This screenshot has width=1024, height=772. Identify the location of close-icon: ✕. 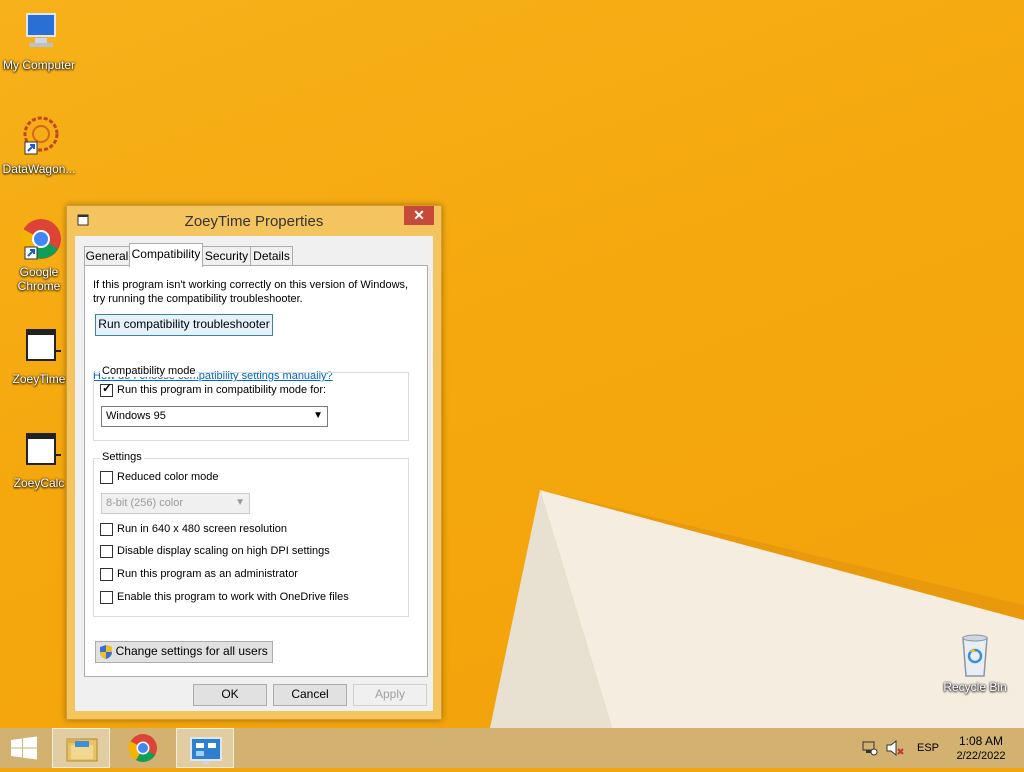
(419, 215).